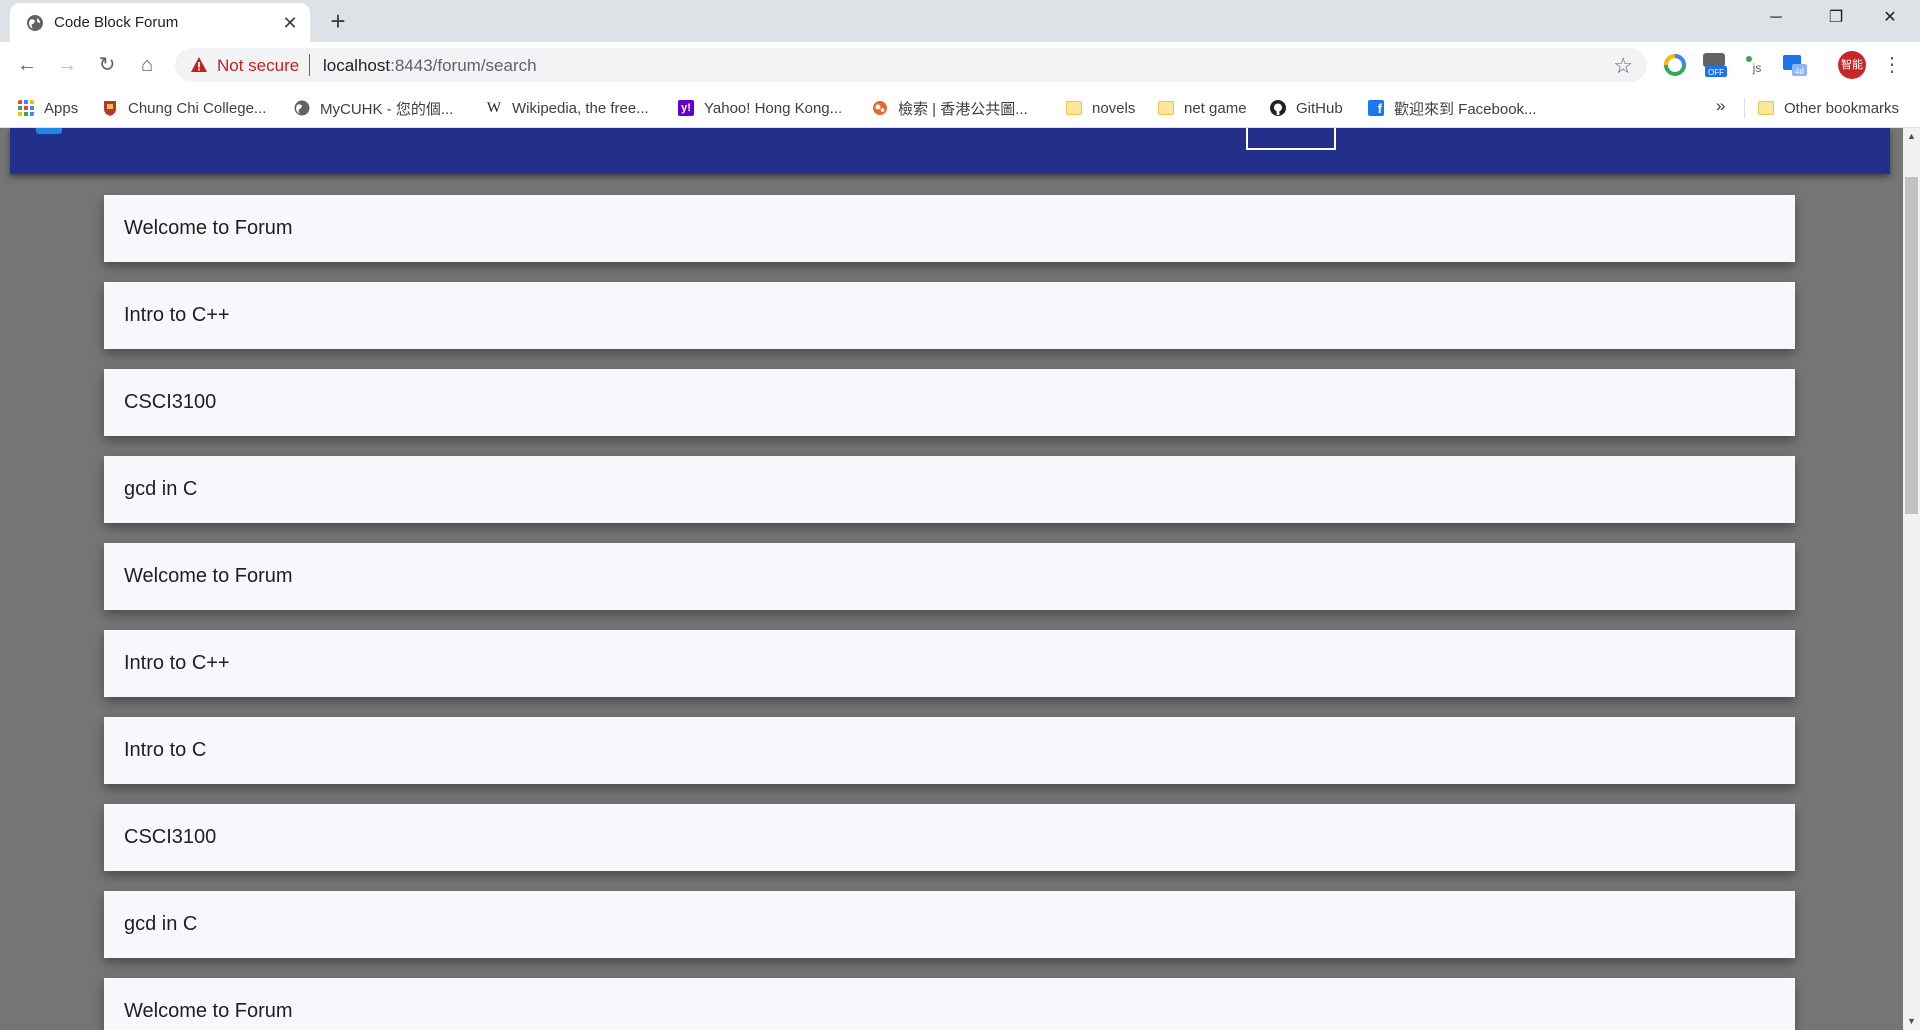 The image size is (1920, 1030). I want to click on chrome-extension-ring-icon, so click(1675, 65).